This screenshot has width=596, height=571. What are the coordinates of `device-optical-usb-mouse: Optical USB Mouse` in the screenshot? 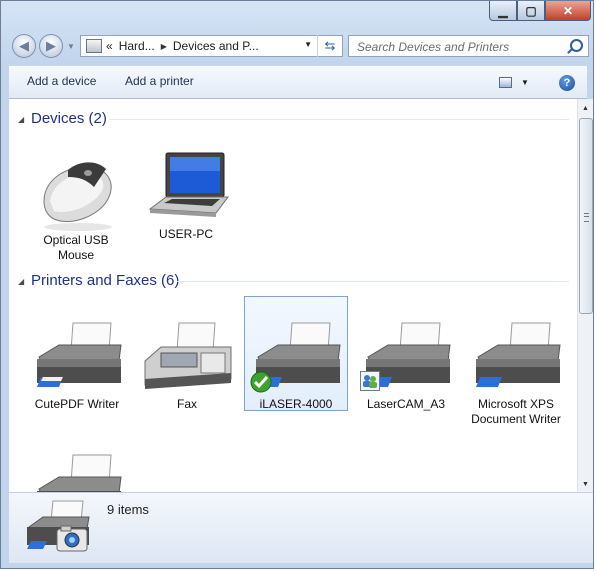 It's located at (76, 210).